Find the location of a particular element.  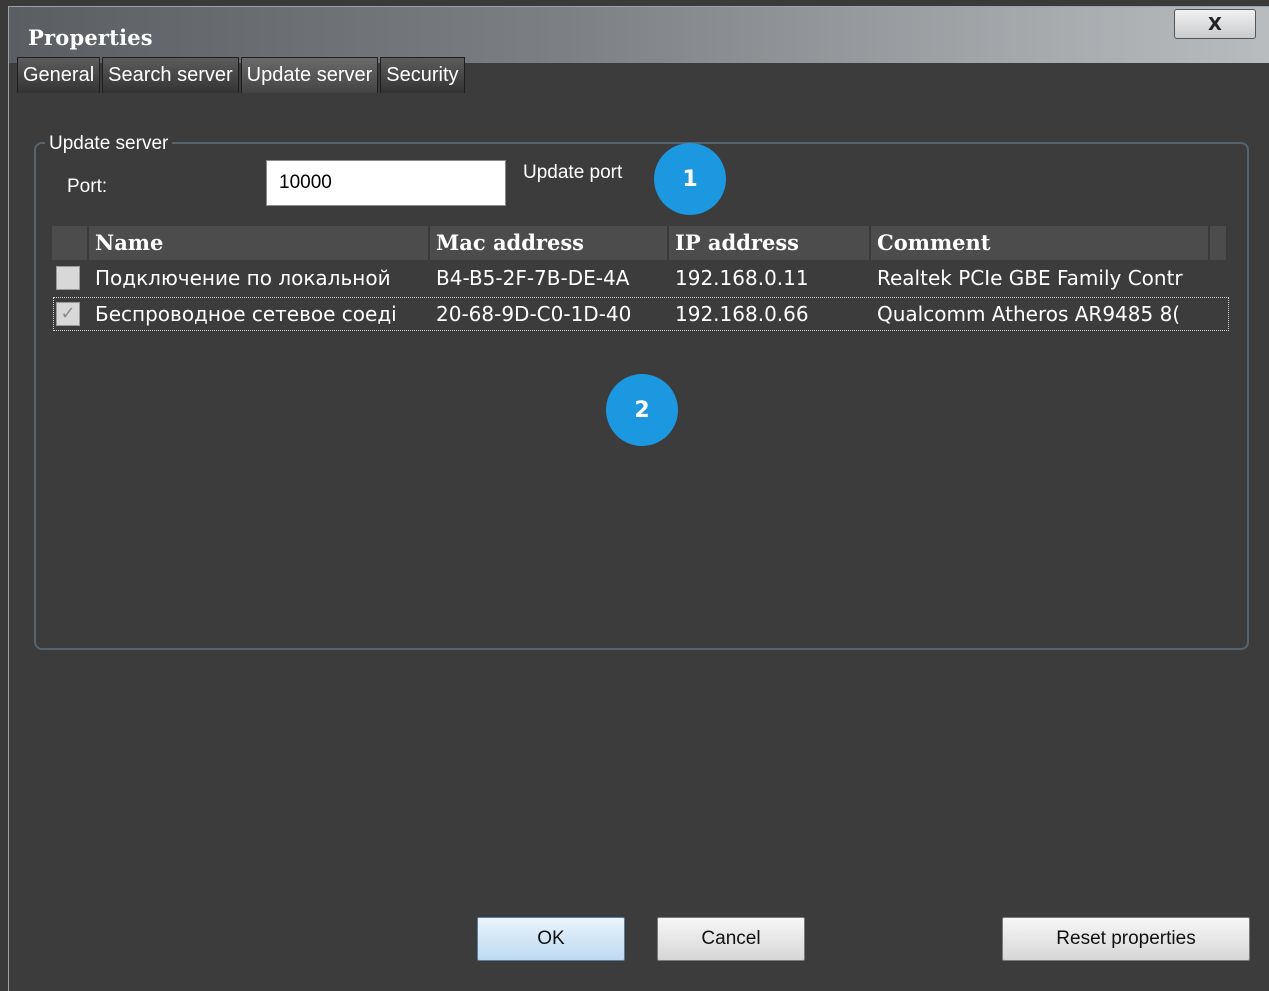

cancel-button: Cancel is located at coordinates (731, 939).